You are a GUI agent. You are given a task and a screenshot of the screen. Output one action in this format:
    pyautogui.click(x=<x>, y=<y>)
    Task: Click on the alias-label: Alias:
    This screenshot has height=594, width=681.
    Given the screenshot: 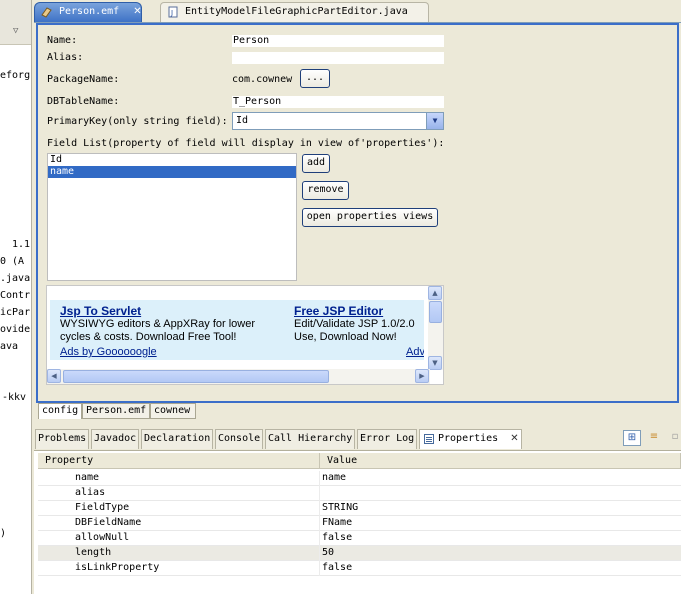 What is the action you would take?
    pyautogui.click(x=65, y=57)
    